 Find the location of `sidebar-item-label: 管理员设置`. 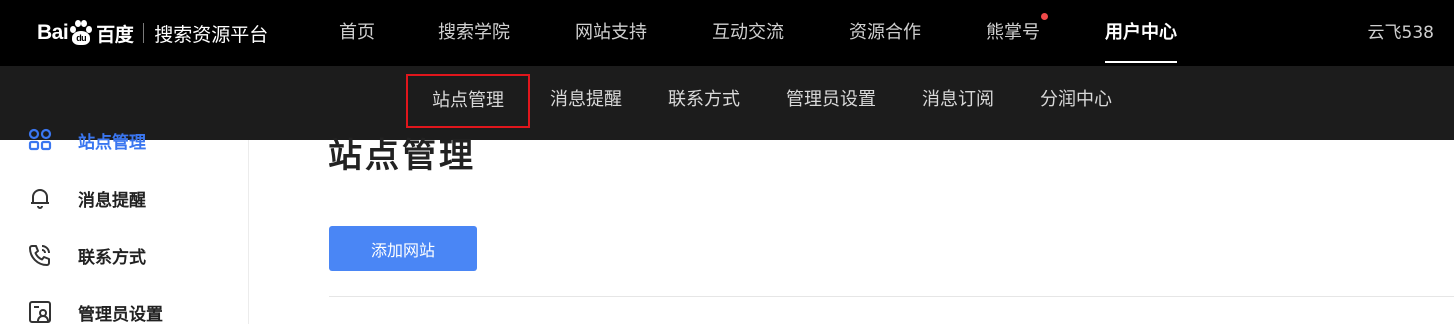

sidebar-item-label: 管理员设置 is located at coordinates (120, 314).